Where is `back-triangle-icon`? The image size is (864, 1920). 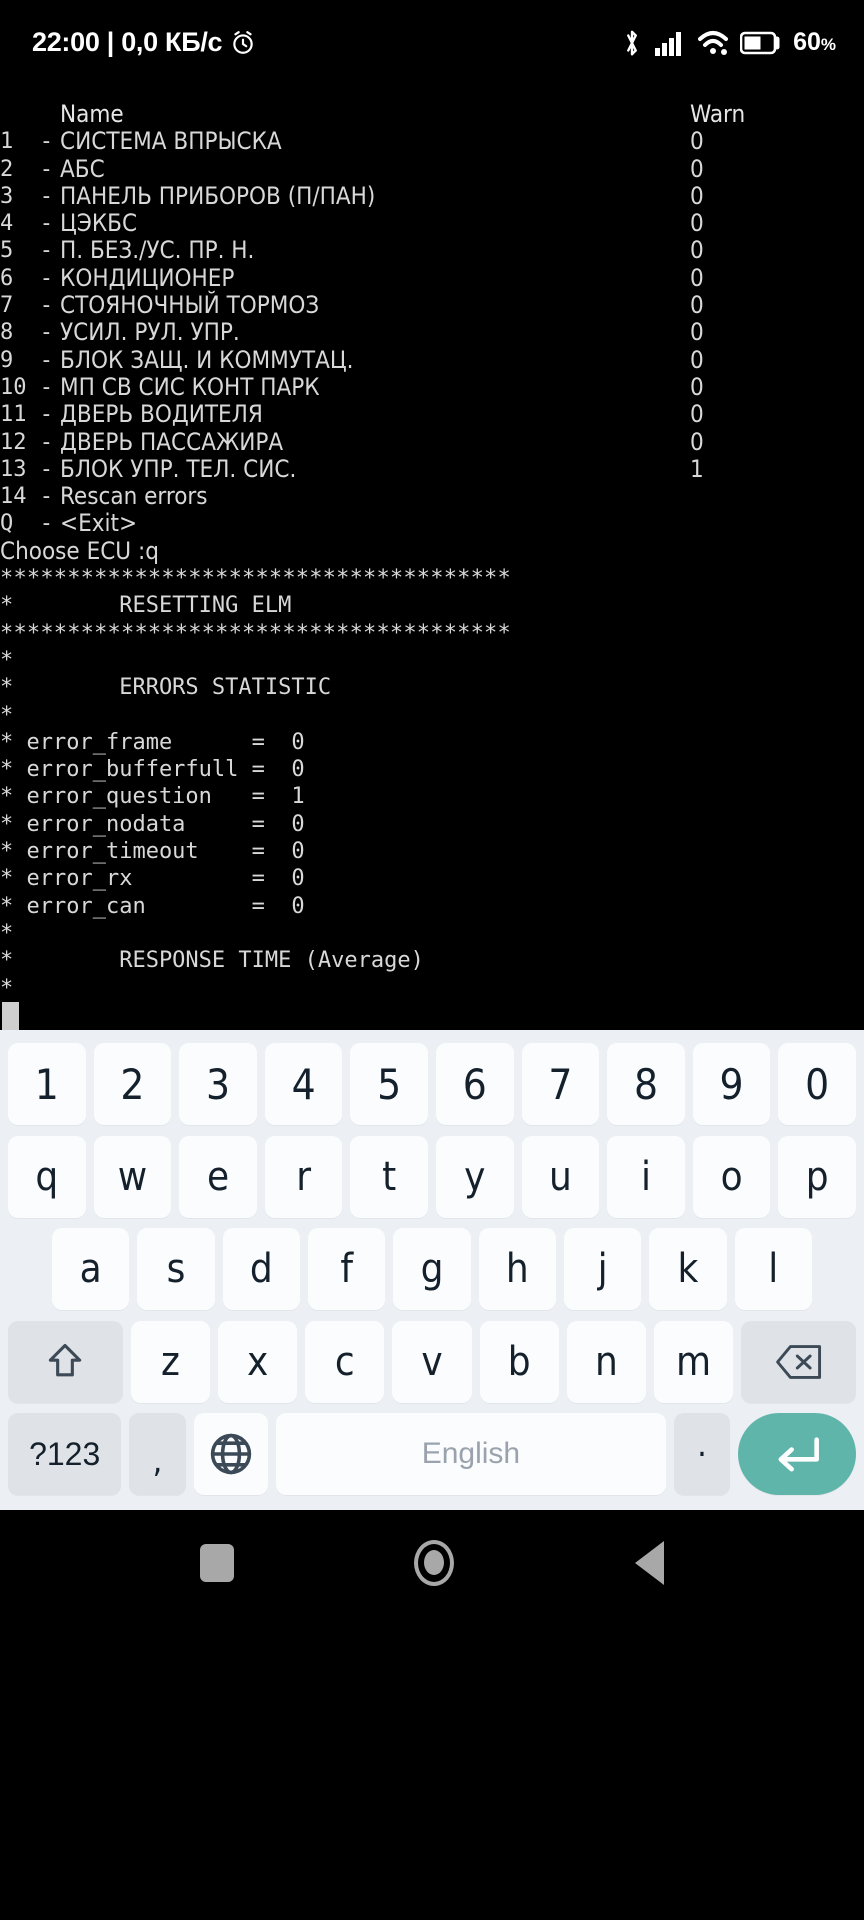 back-triangle-icon is located at coordinates (649, 1562).